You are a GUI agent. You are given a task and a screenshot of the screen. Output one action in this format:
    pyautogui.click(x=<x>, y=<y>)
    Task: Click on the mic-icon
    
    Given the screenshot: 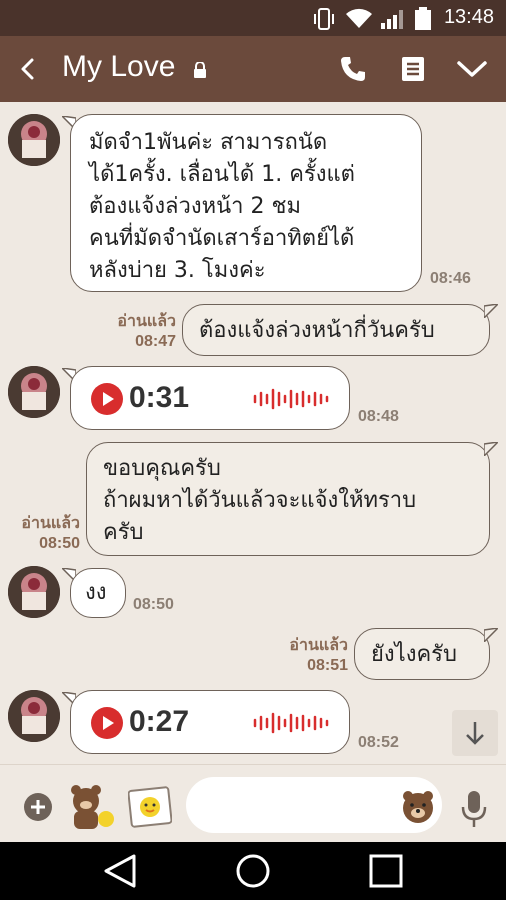 What is the action you would take?
    pyautogui.click(x=474, y=809)
    